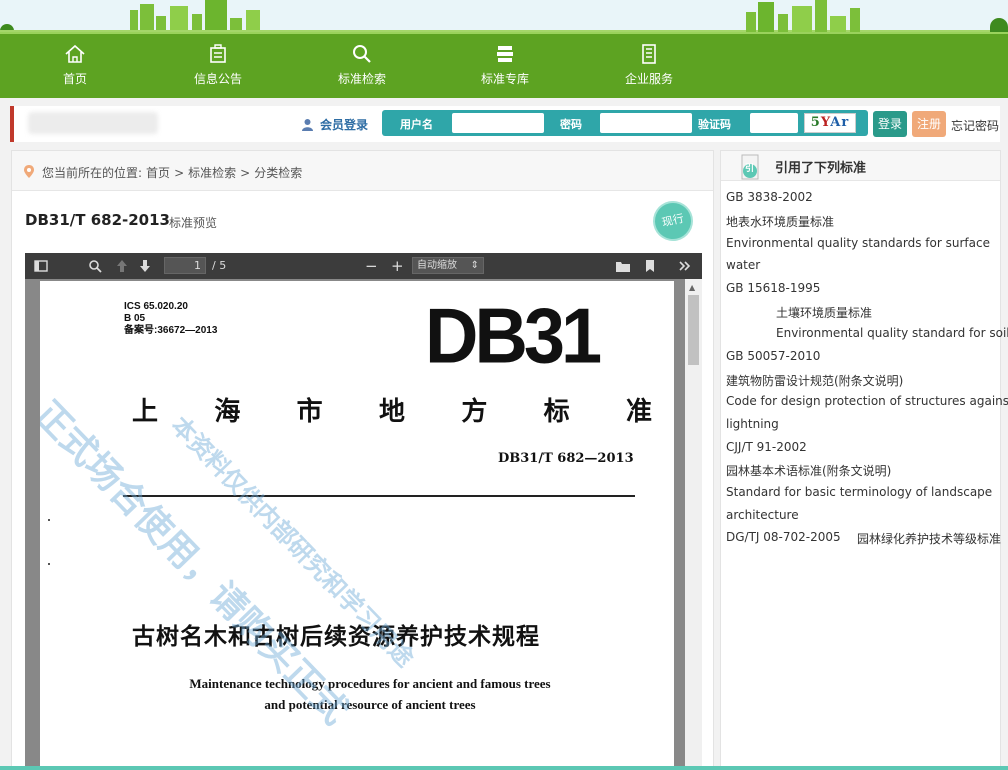 Image resolution: width=1008 pixels, height=770 pixels. What do you see at coordinates (623, 266) in the screenshot?
I see `open-file-icon` at bounding box center [623, 266].